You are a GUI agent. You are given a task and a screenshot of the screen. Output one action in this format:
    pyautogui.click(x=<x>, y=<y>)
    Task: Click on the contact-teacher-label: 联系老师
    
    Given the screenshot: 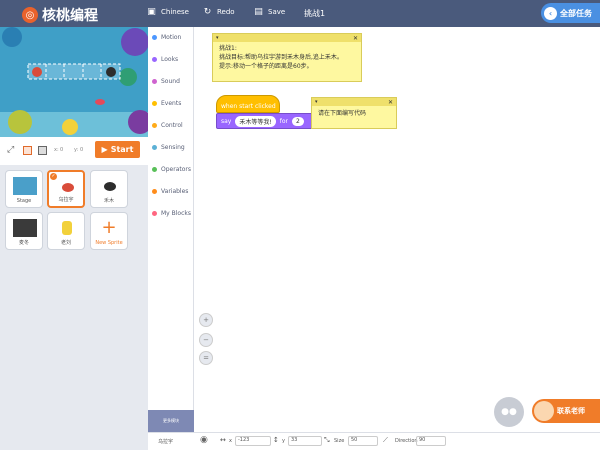 What is the action you would take?
    pyautogui.click(x=571, y=411)
    